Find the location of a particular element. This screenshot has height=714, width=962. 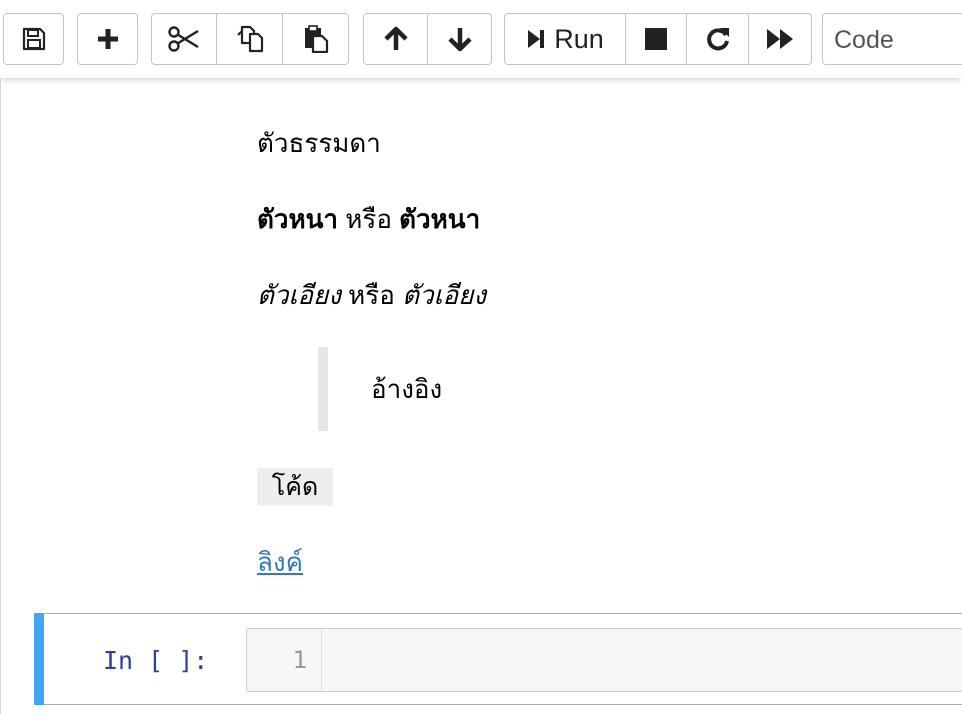

clipboard-group is located at coordinates (250, 39).